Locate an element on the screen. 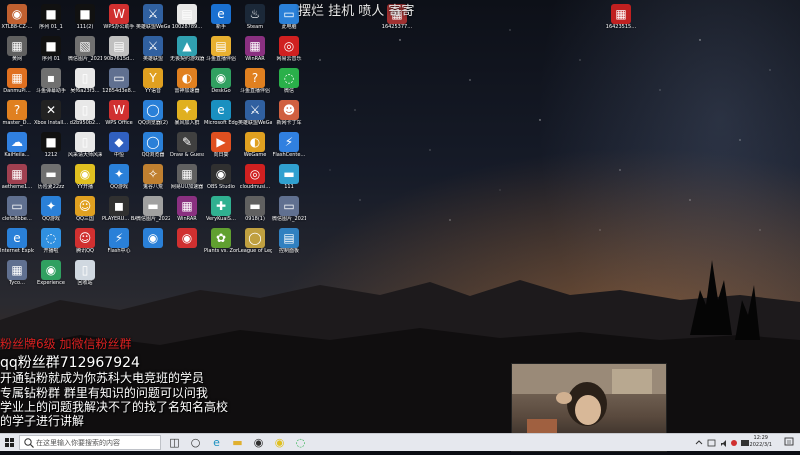  desktop-icon: ◉ Experience is located at coordinates (51, 280).